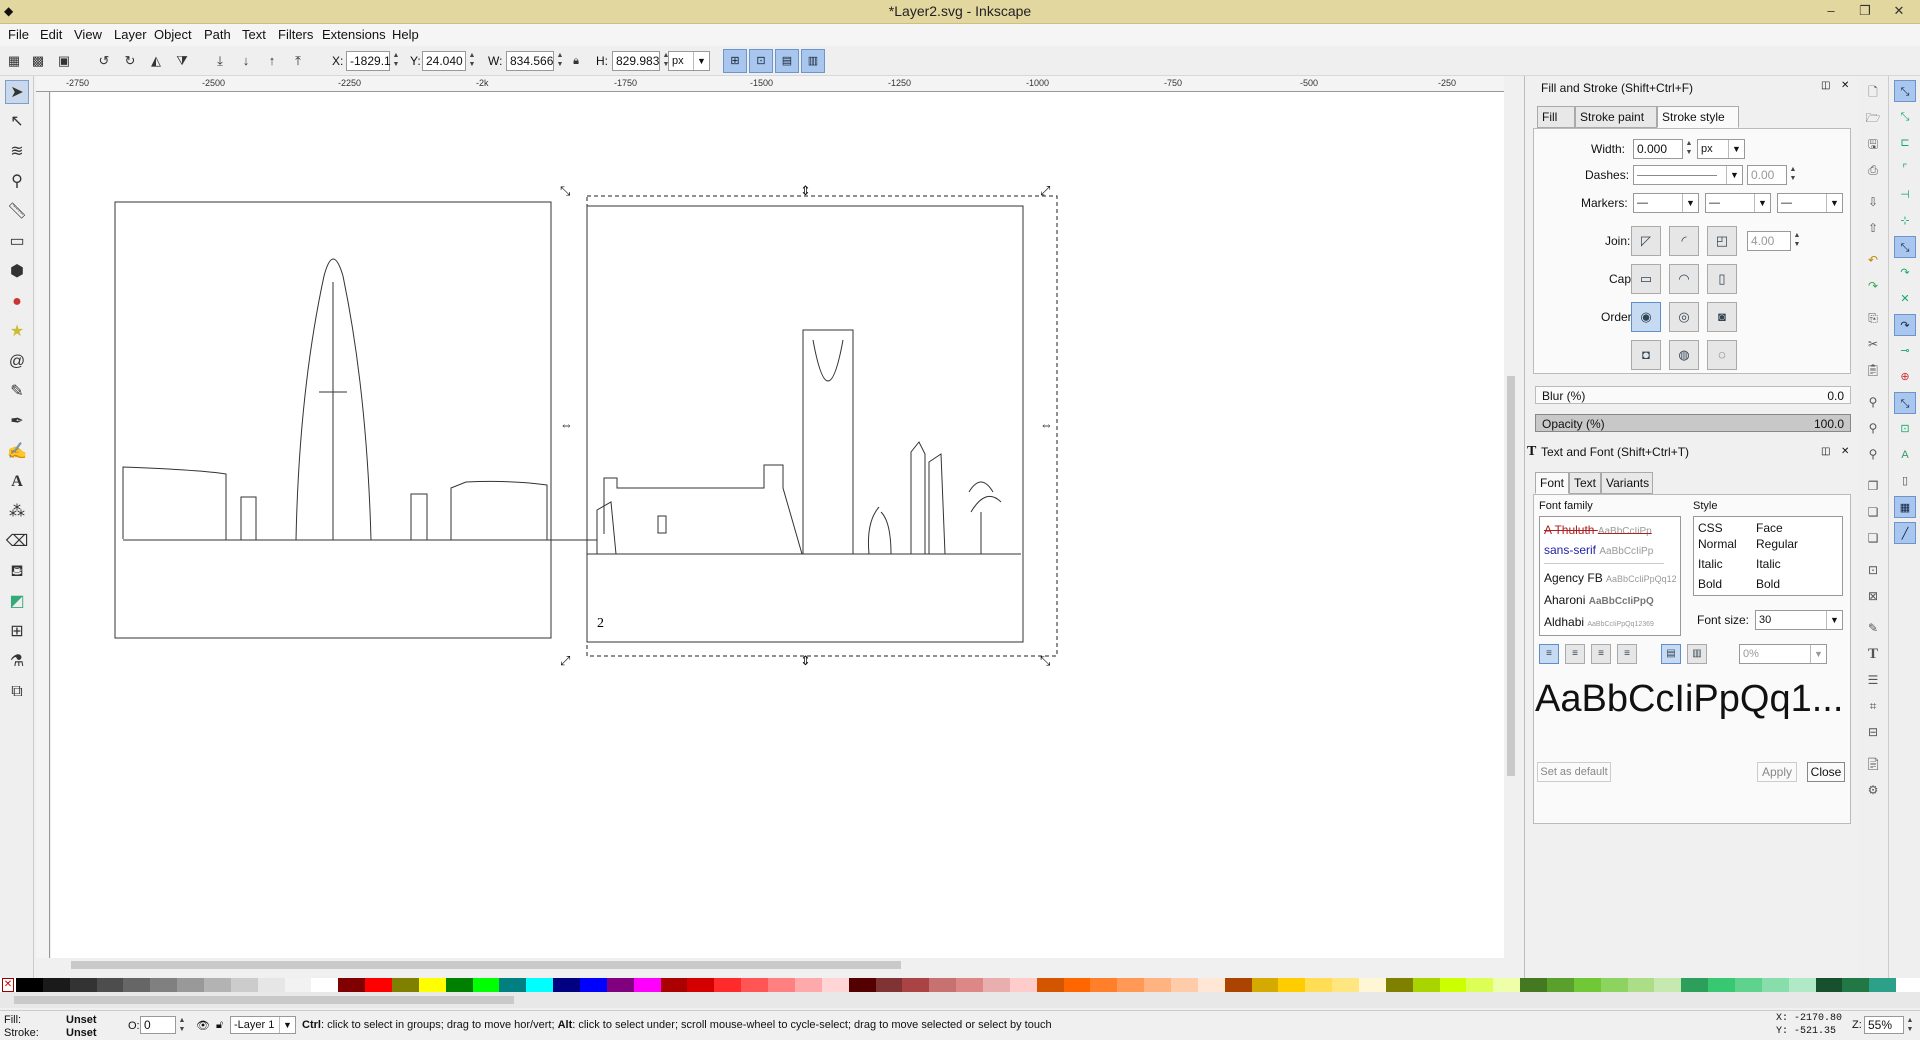  Describe the element at coordinates (17, 152) in the screenshot. I see `tweak-tool-icon: ≋` at that location.